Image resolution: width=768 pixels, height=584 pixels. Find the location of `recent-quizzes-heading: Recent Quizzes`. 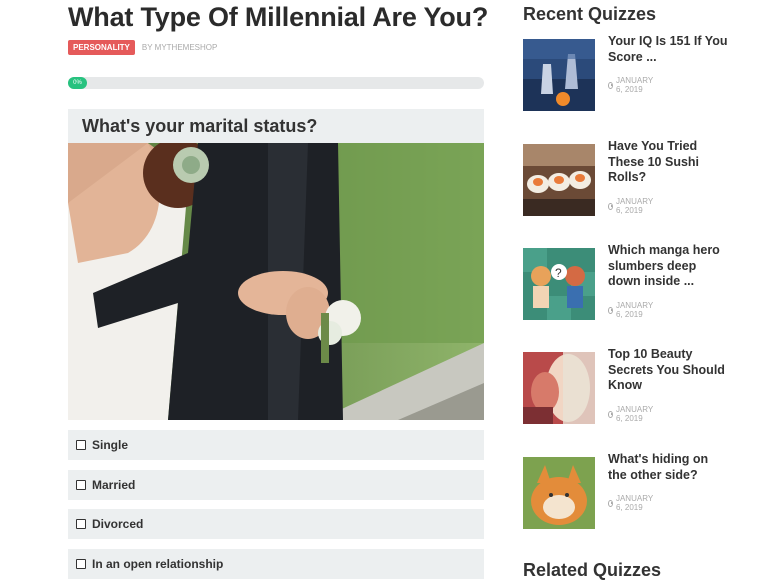

recent-quizzes-heading: Recent Quizzes is located at coordinates (590, 14).